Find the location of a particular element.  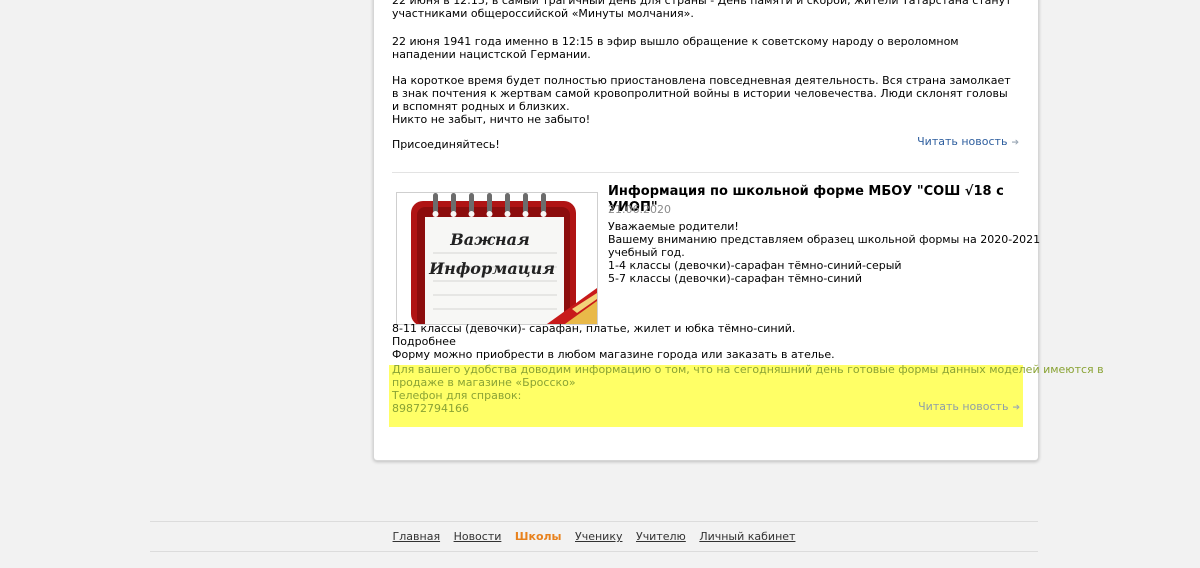

footer-link-home: Главная is located at coordinates (417, 536).